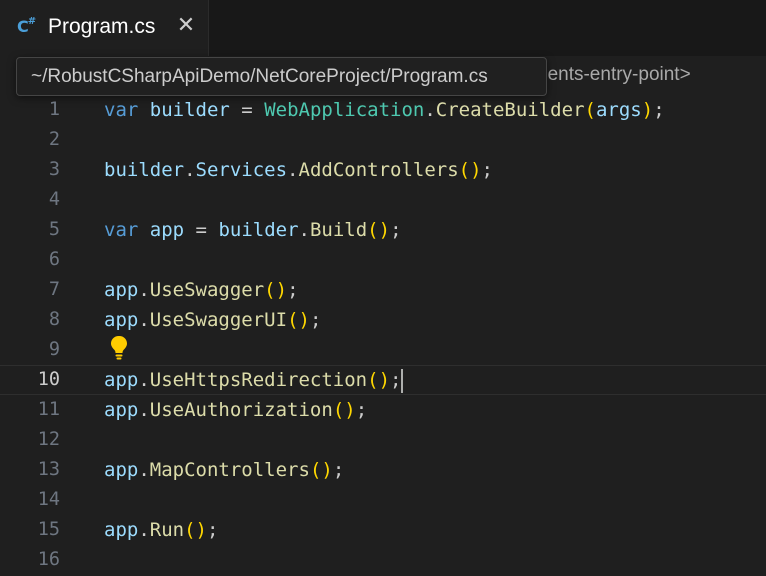  Describe the element at coordinates (48, 559) in the screenshot. I see `line-number: 16` at that location.